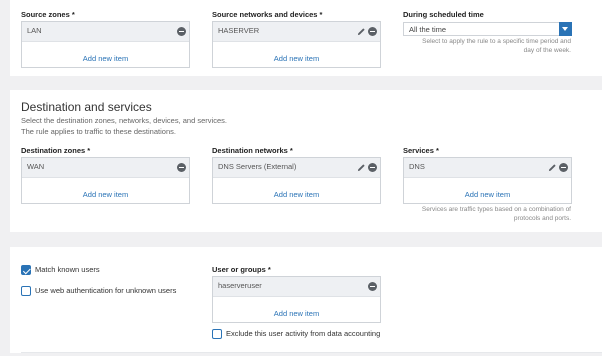 Image resolution: width=602 pixels, height=356 pixels. What do you see at coordinates (105, 44) in the screenshot?
I see `source-zones-box: LAN Add new item` at bounding box center [105, 44].